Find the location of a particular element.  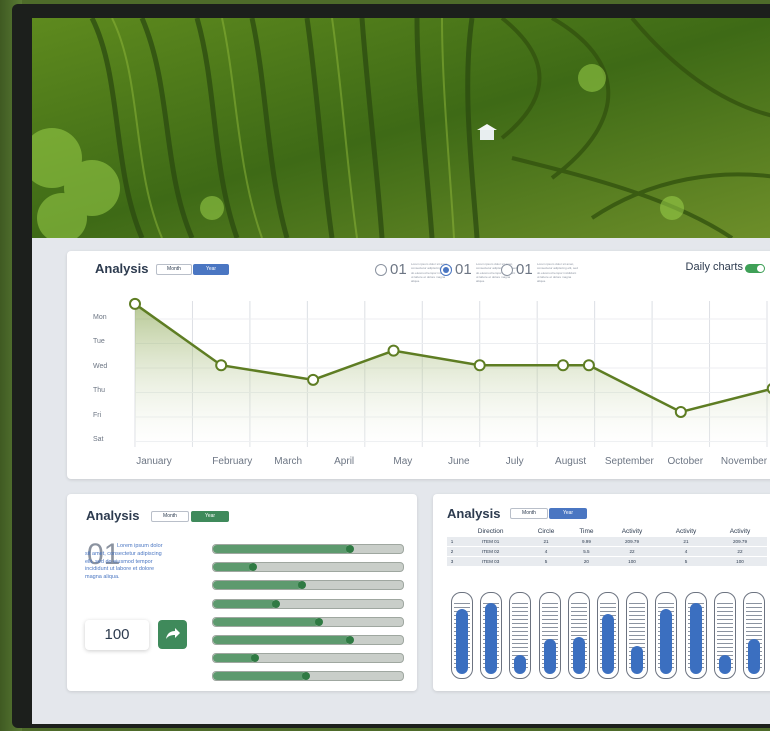

share-arrow-icon is located at coordinates (173, 633).